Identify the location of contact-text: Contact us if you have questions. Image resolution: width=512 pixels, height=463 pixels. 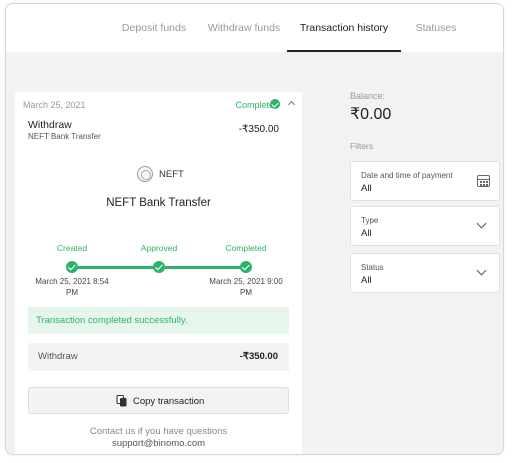
(158, 431).